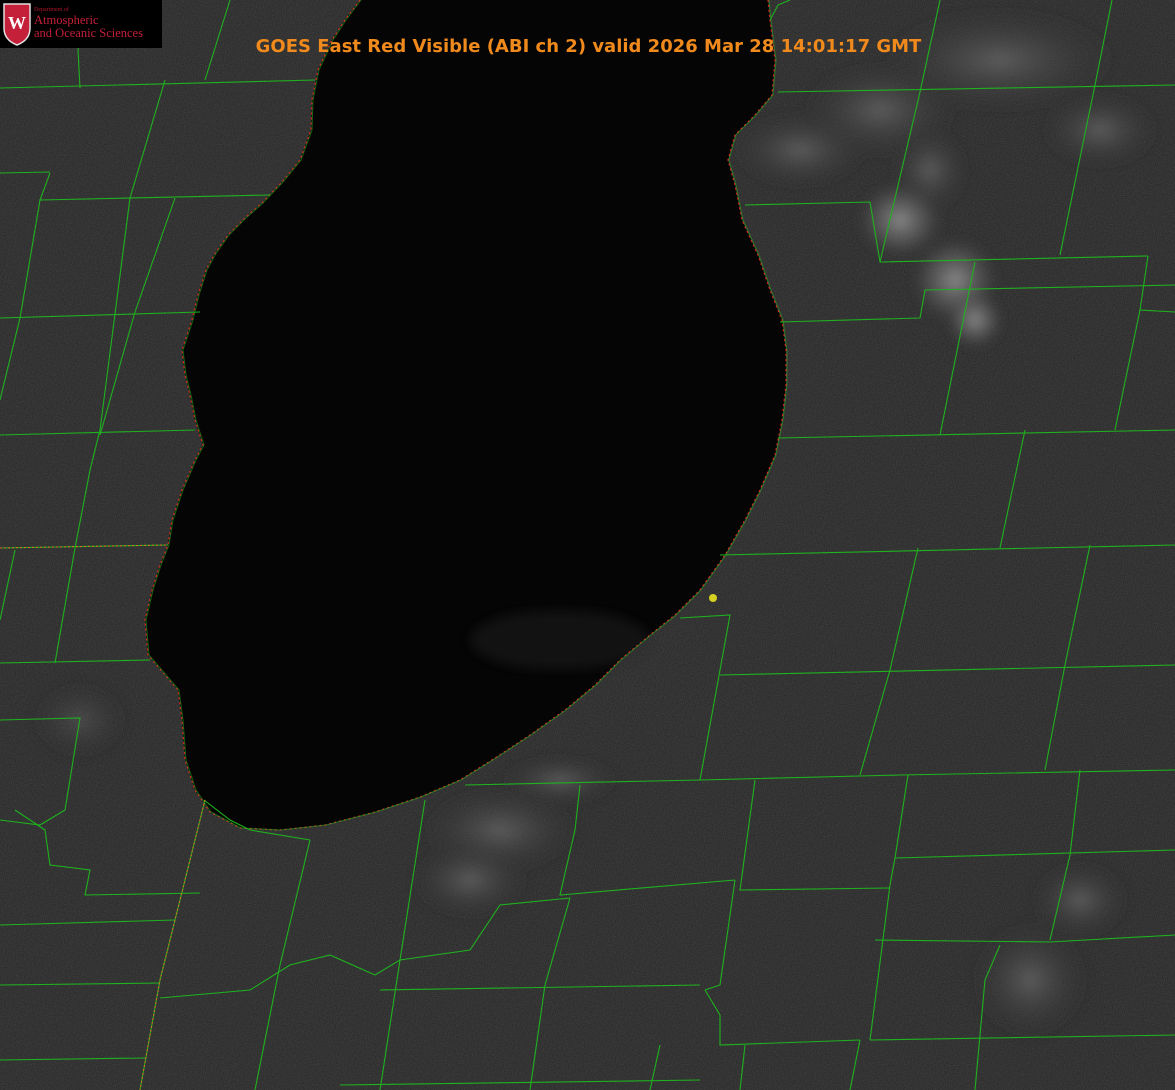 This screenshot has width=1175, height=1090. Describe the element at coordinates (17, 23) in the screenshot. I see `shield-letter: W` at that location.